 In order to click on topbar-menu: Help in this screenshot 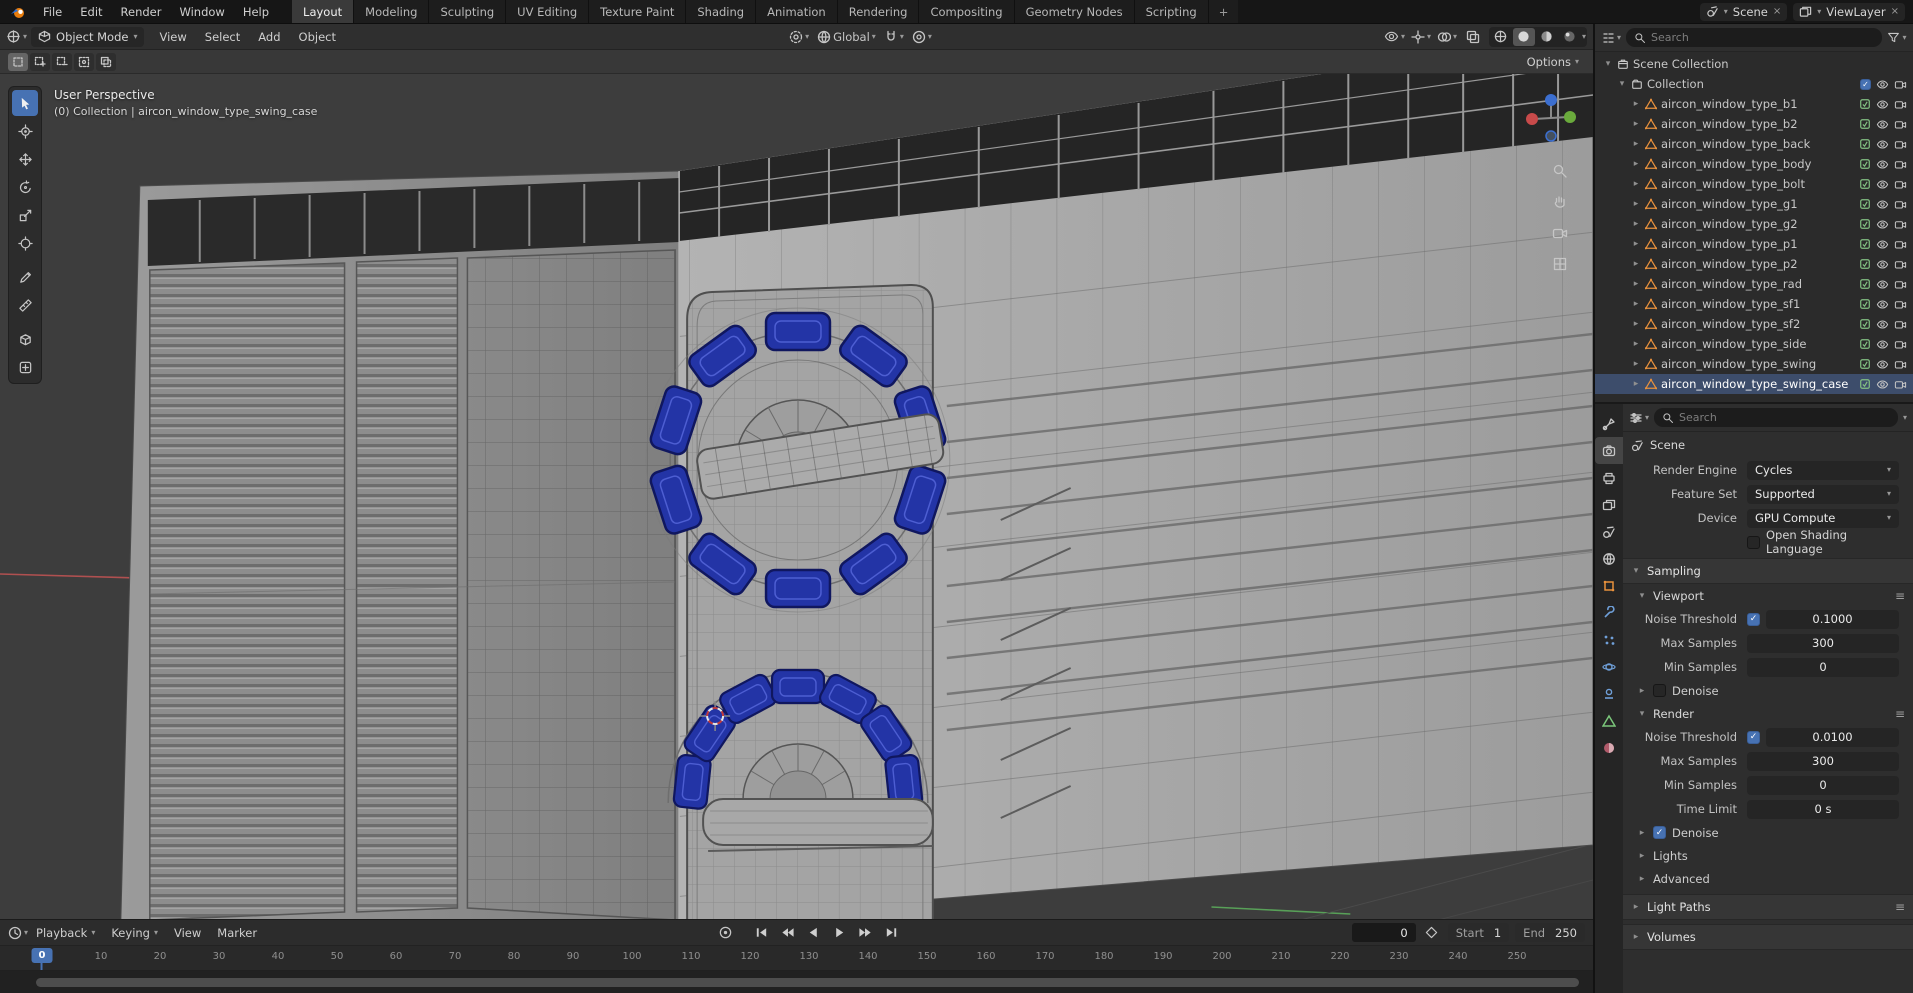, I will do `click(256, 11)`.